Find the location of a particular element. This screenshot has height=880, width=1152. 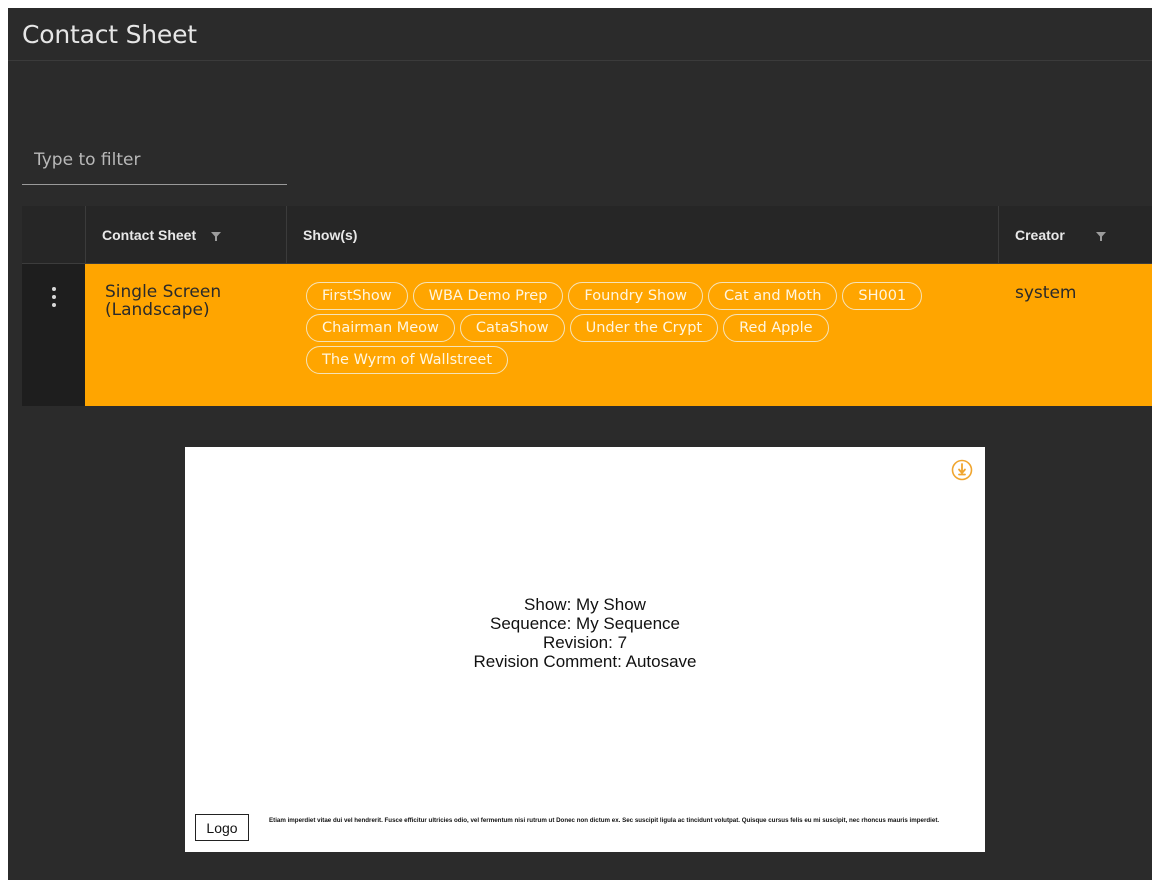

show-chip: SH001 is located at coordinates (882, 296).